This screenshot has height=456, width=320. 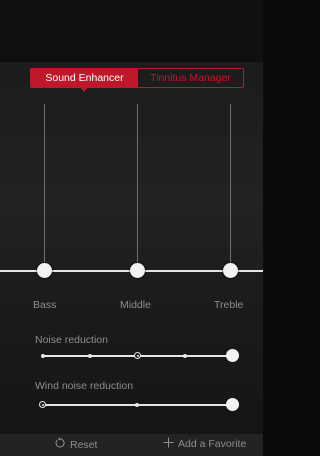 I want to click on middle-slider-track, so click(x=137, y=187).